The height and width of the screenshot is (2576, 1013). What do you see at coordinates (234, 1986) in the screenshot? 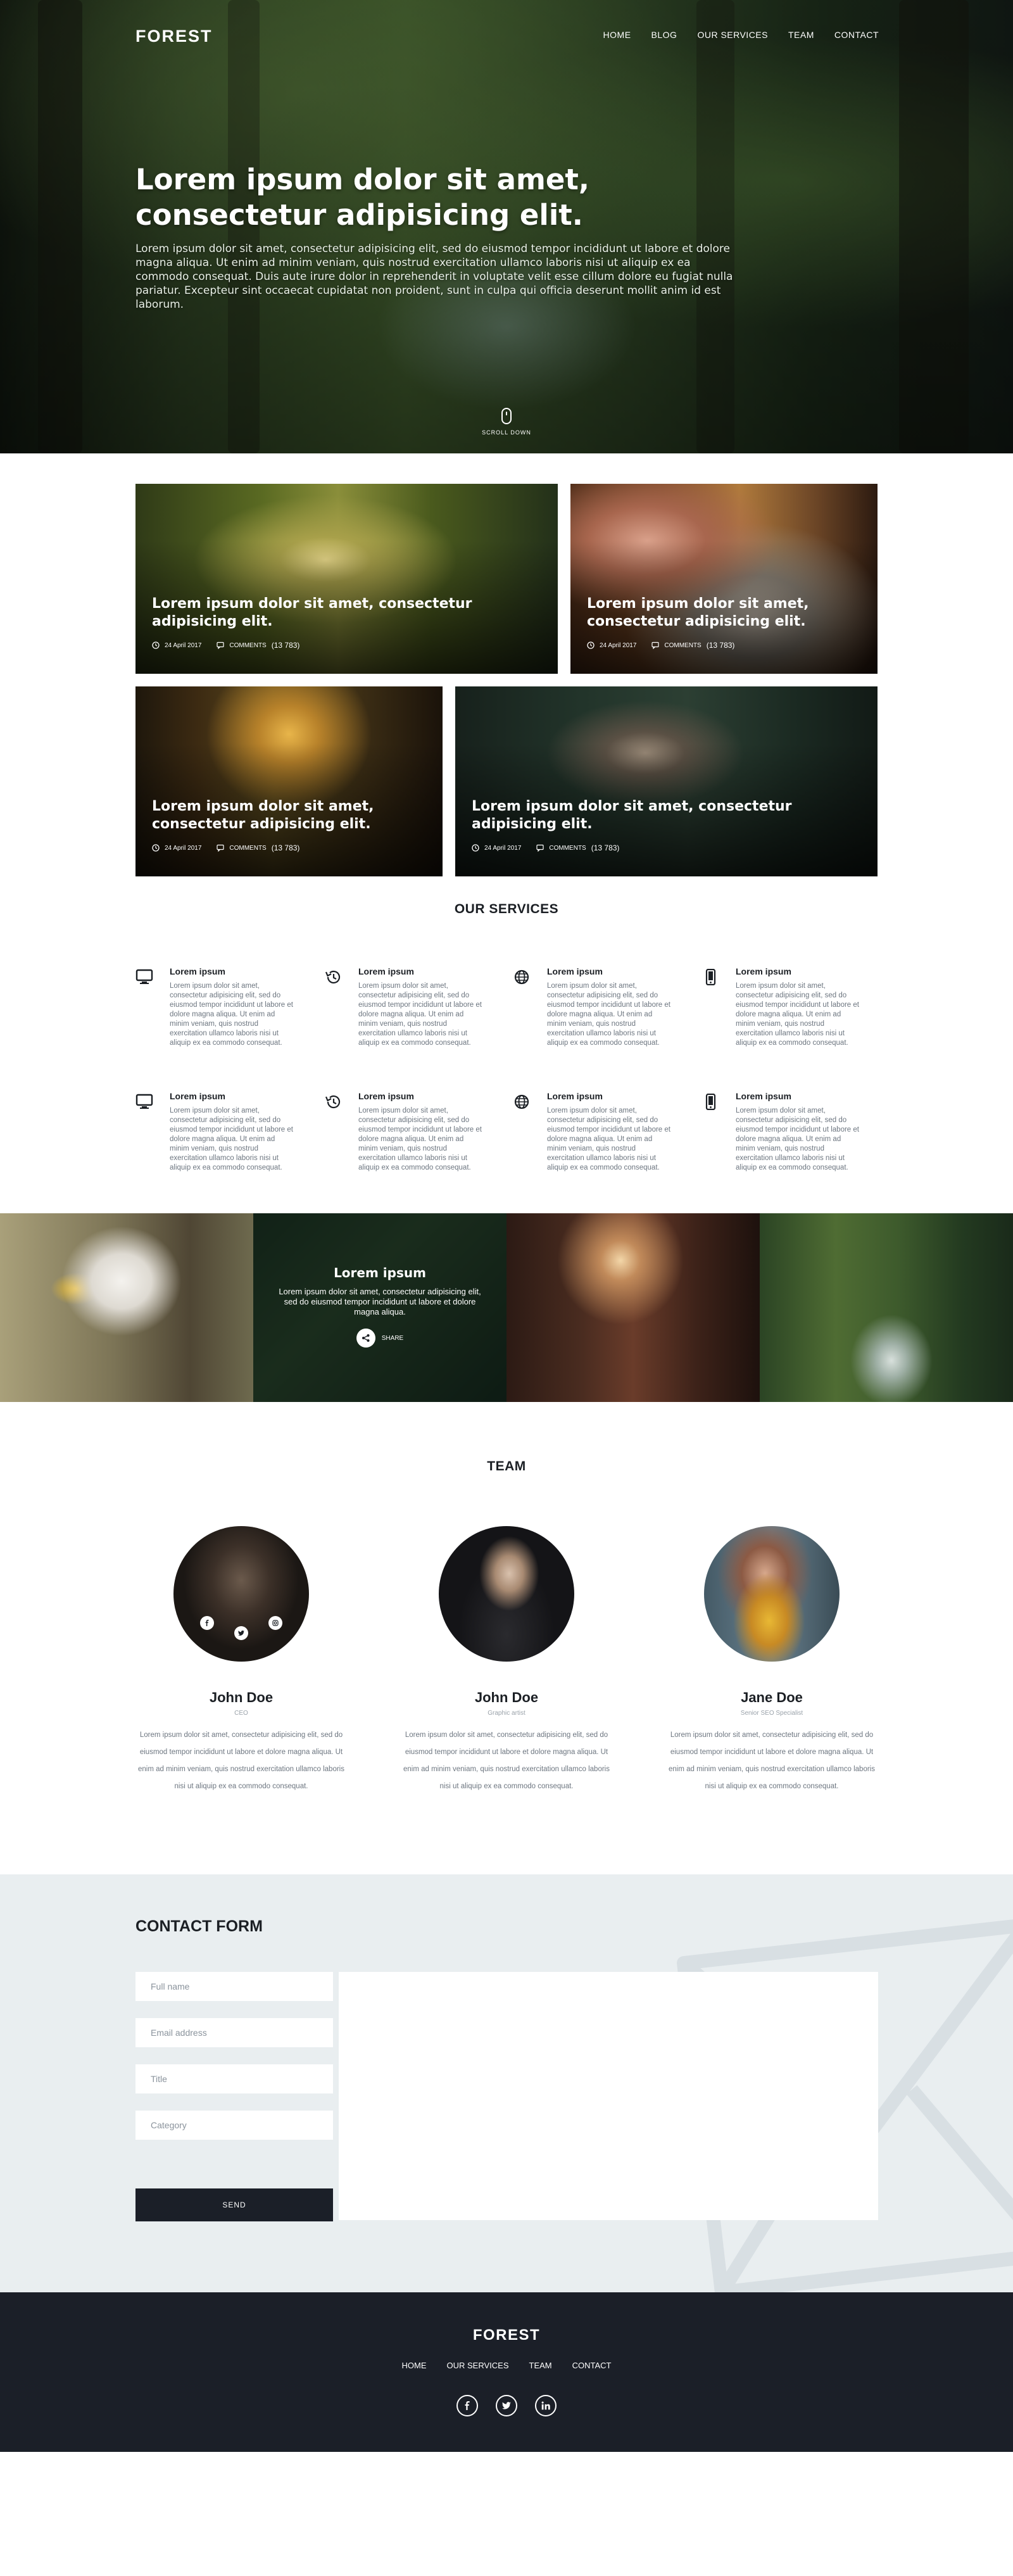
I see `full-name-field: Full name` at bounding box center [234, 1986].